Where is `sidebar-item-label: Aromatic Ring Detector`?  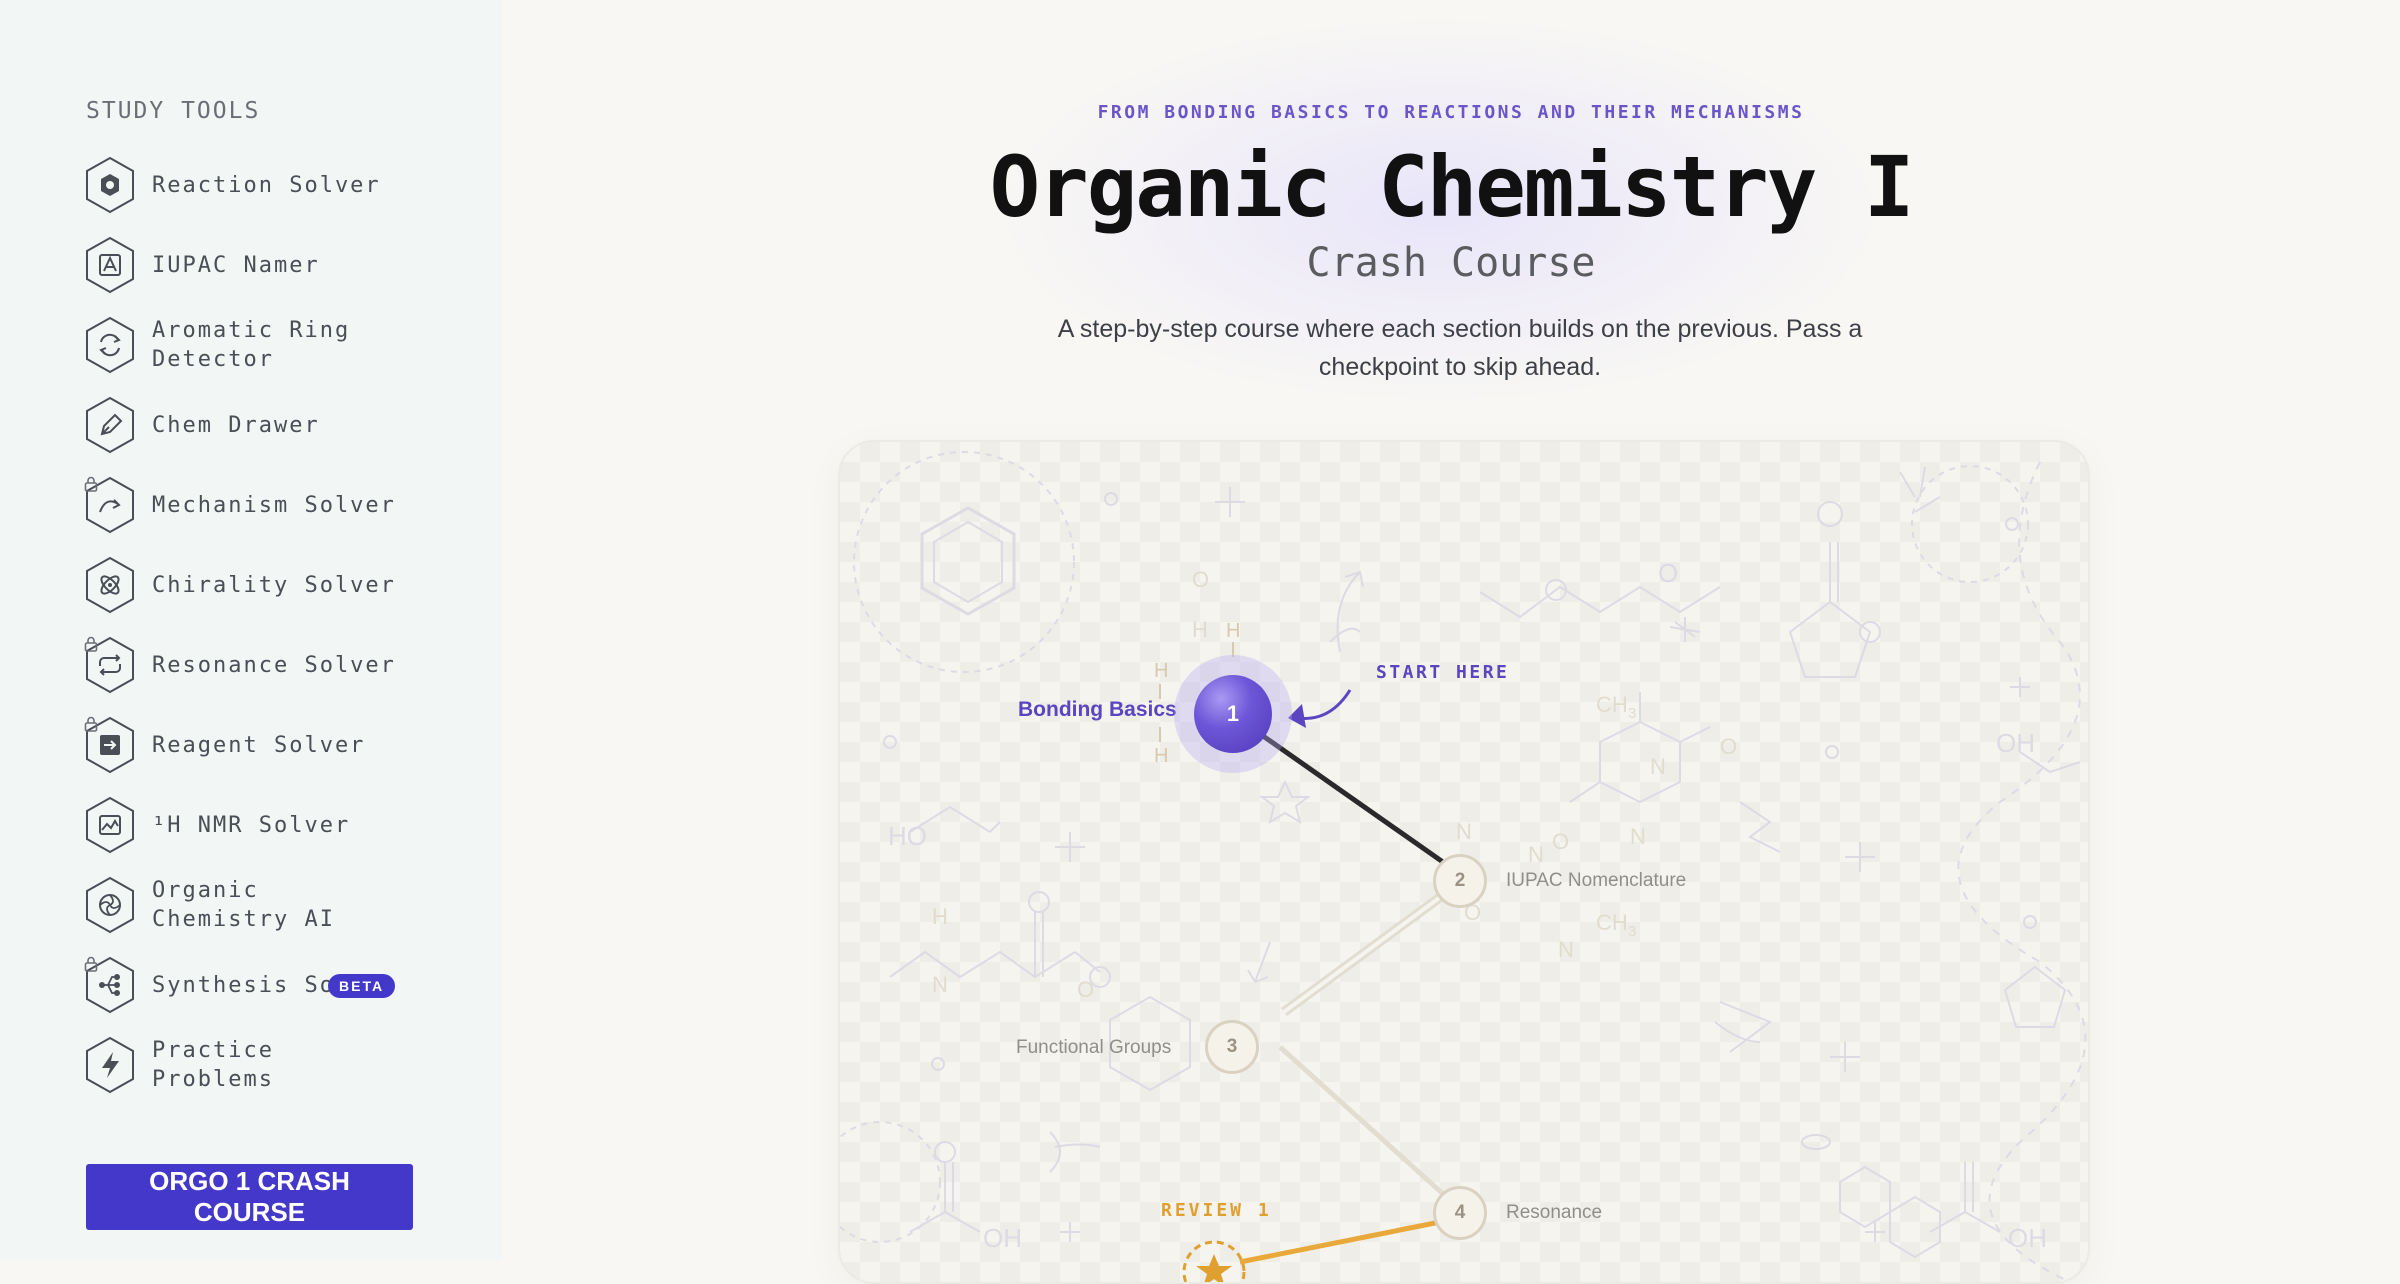 sidebar-item-label: Aromatic Ring Detector is located at coordinates (251, 345).